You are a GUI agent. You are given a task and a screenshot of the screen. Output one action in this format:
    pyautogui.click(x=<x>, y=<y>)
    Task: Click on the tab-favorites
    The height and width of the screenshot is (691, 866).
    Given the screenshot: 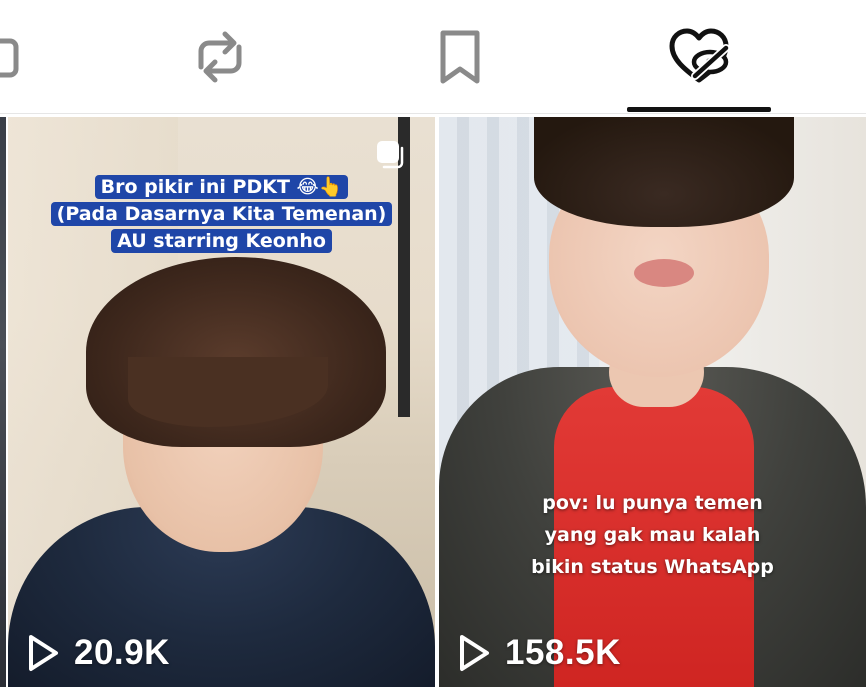 What is the action you would take?
    pyautogui.click(x=460, y=57)
    